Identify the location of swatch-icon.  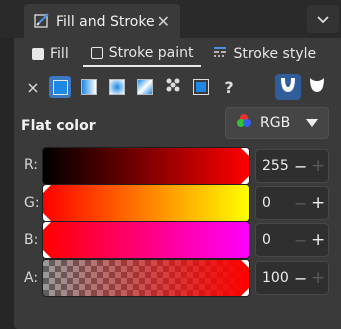
(201, 87).